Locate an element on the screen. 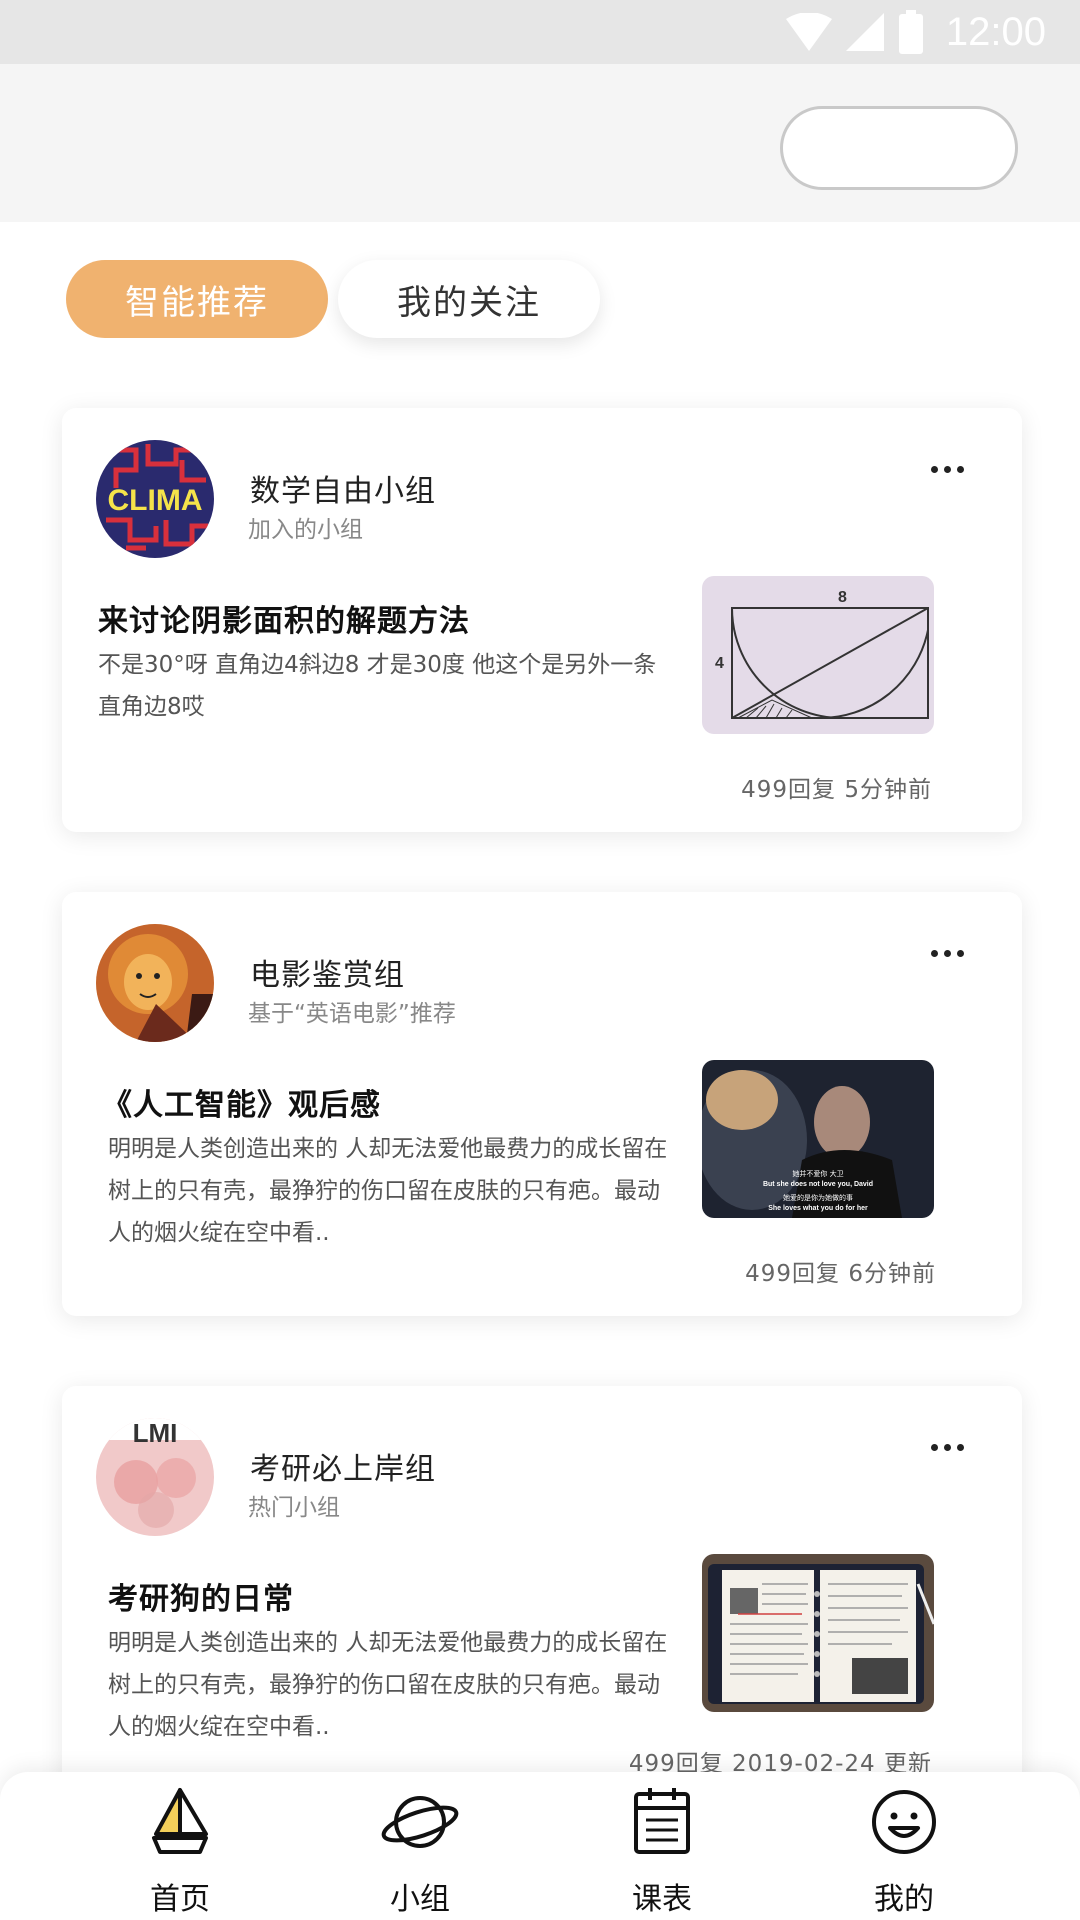  subtitle-line-1: 她并不爱你 大卫 is located at coordinates (817, 1173).